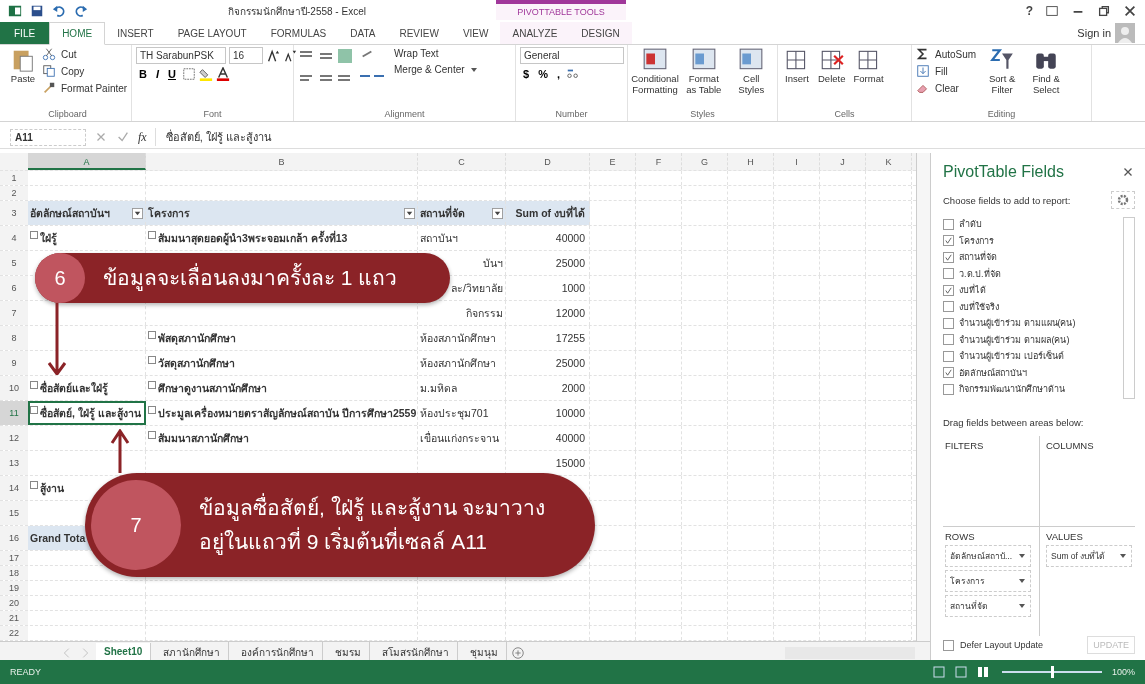 This screenshot has width=1145, height=684. Describe the element at coordinates (14, 388) in the screenshot. I see `row-header: 10` at that location.